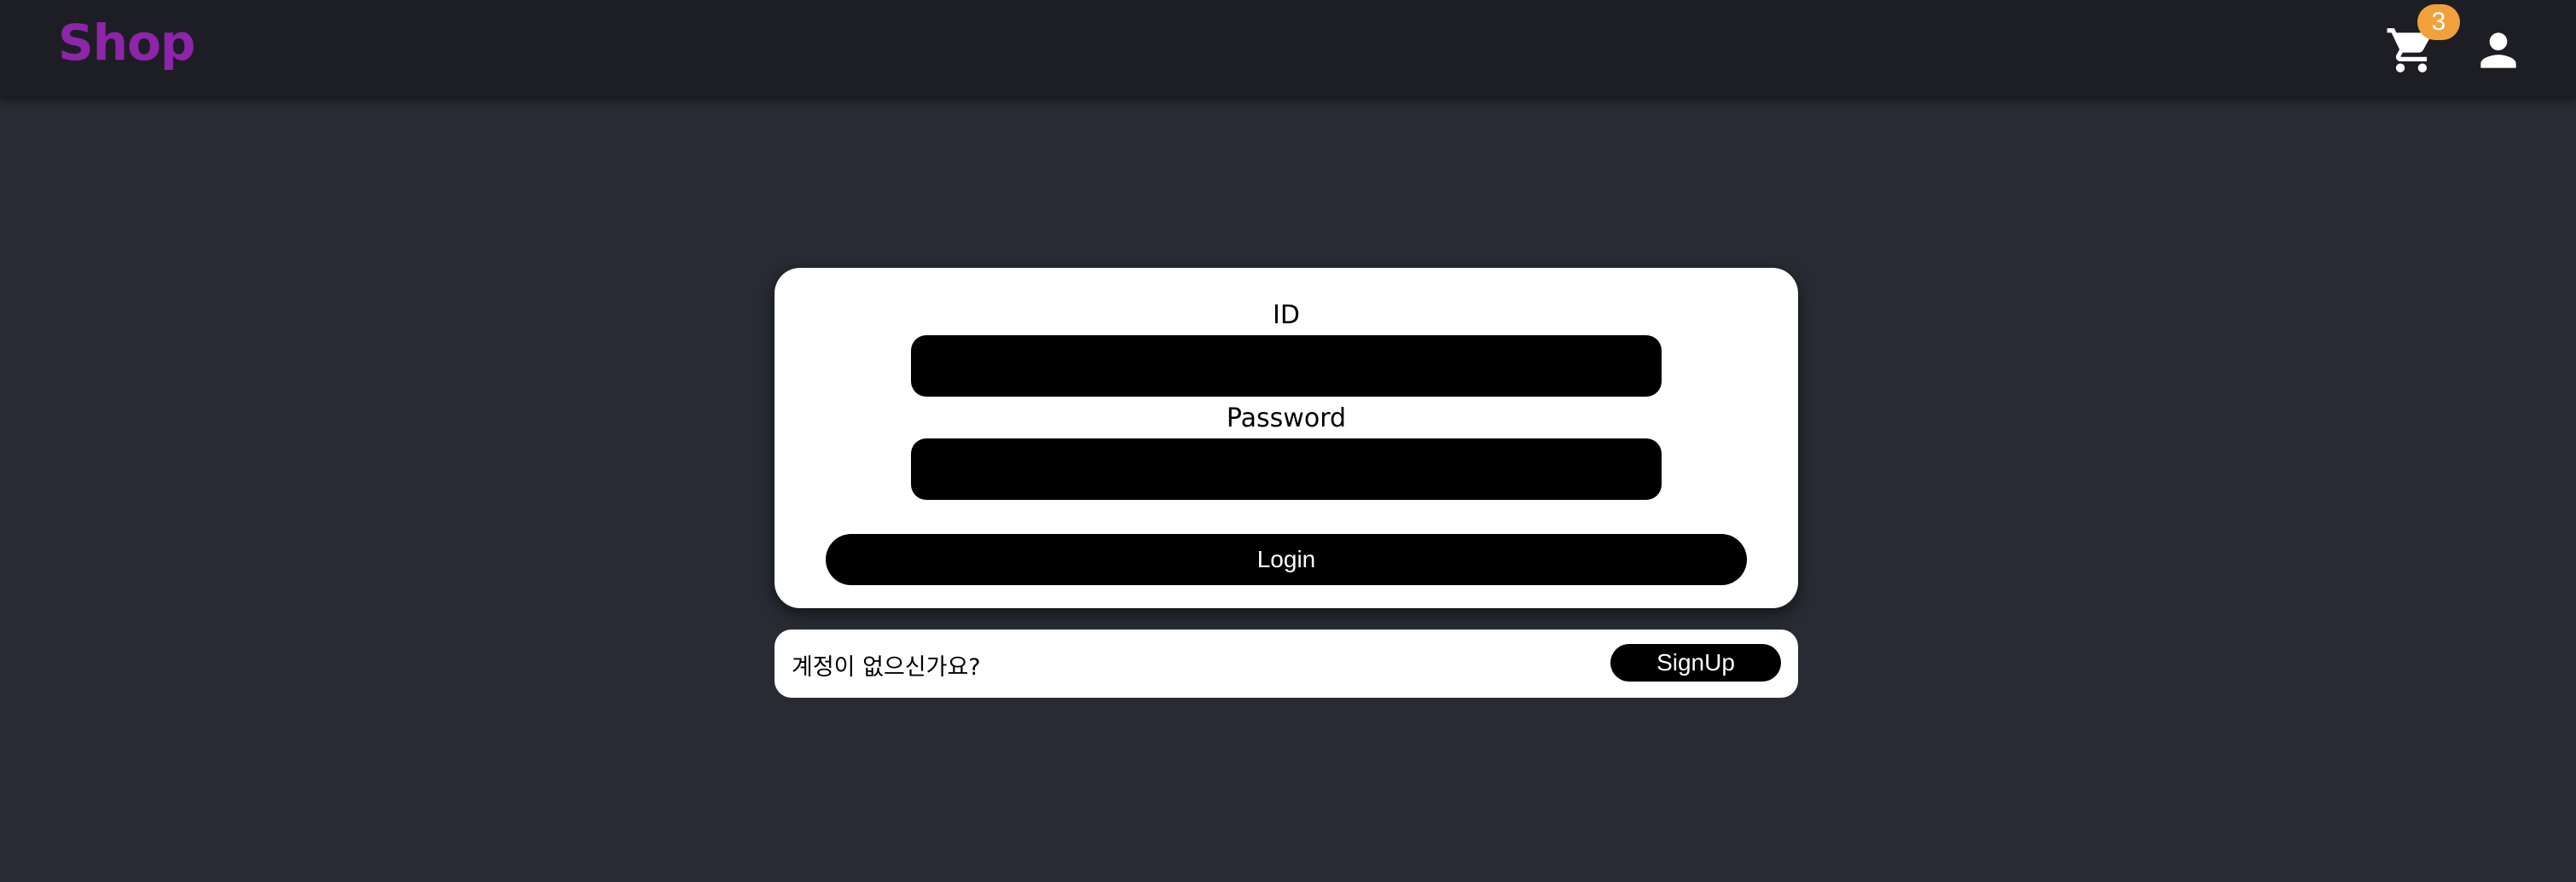  I want to click on person-icon, so click(2498, 50).